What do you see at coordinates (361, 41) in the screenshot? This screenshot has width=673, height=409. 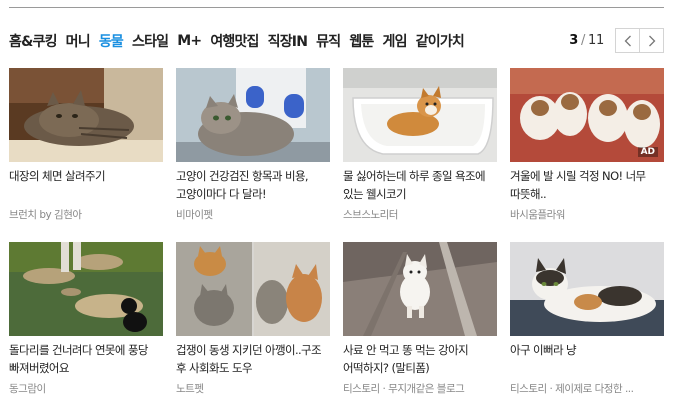 I see `tab-webtoon: 웹툰` at bounding box center [361, 41].